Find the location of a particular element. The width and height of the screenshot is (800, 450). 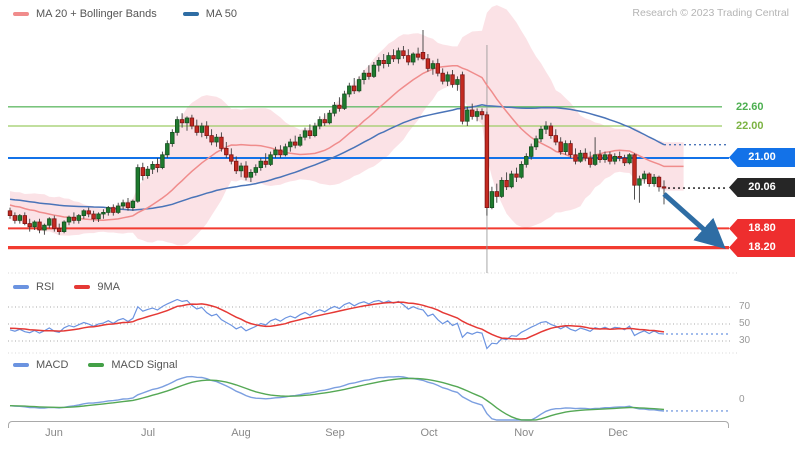

rsi-level-70: 70 is located at coordinates (745, 306).